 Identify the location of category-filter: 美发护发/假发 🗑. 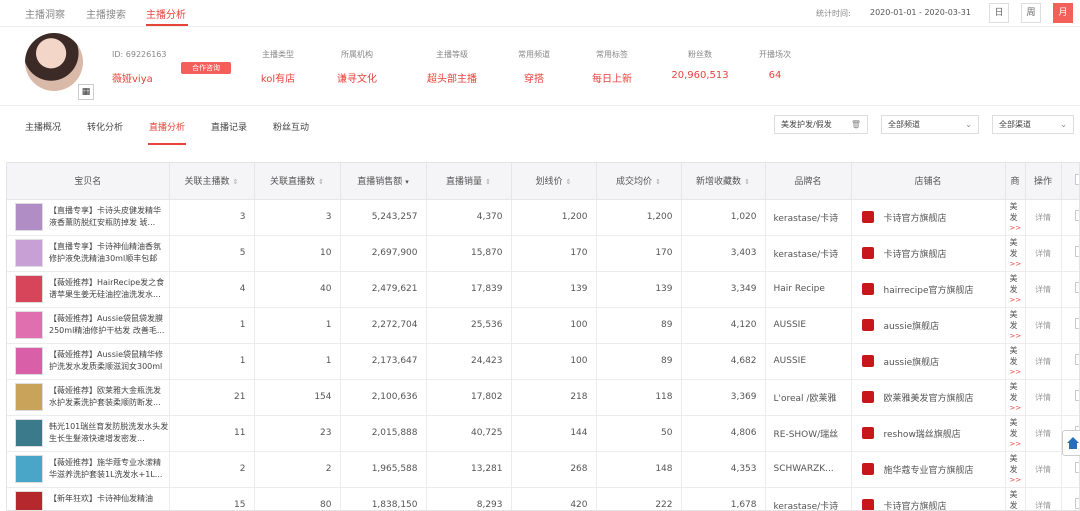
(821, 124).